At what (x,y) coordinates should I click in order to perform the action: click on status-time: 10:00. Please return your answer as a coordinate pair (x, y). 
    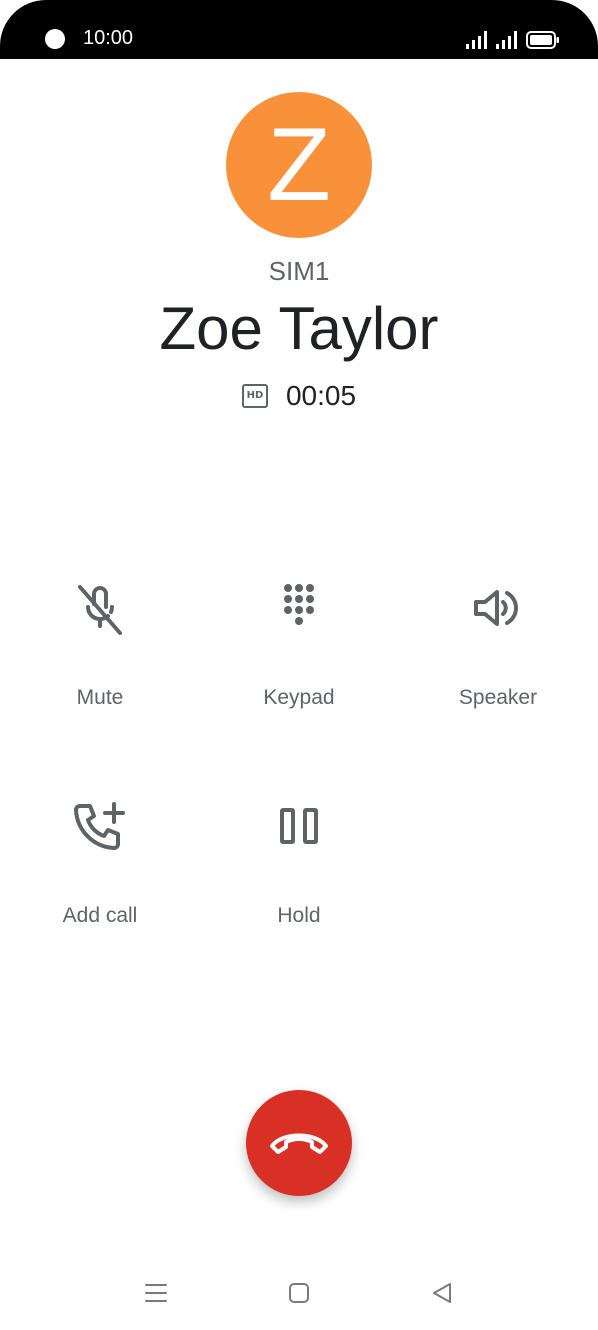
    Looking at the image, I should click on (108, 38).